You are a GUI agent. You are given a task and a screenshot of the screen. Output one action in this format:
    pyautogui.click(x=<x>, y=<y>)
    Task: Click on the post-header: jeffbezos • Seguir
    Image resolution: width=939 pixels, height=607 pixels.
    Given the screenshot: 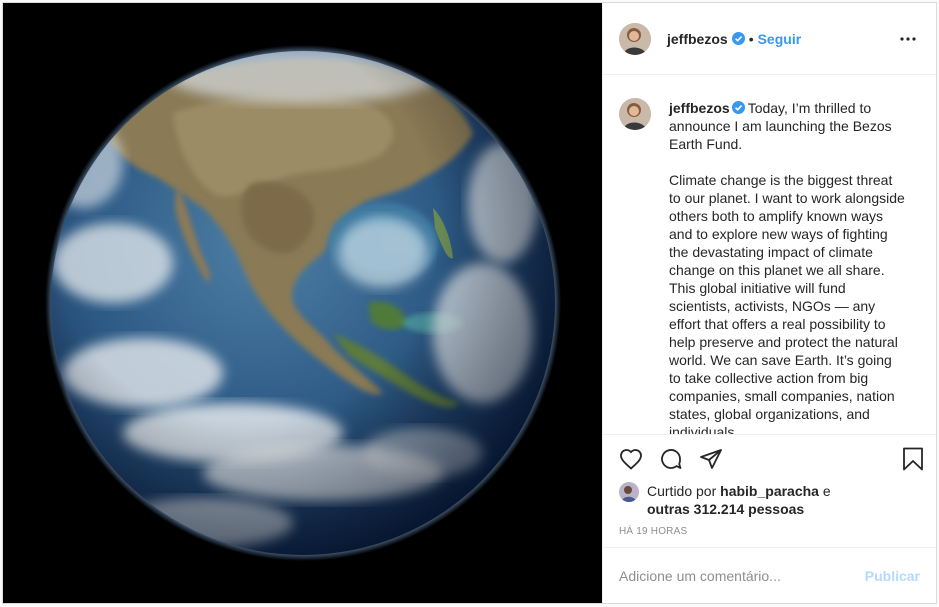 What is the action you would take?
    pyautogui.click(x=769, y=39)
    